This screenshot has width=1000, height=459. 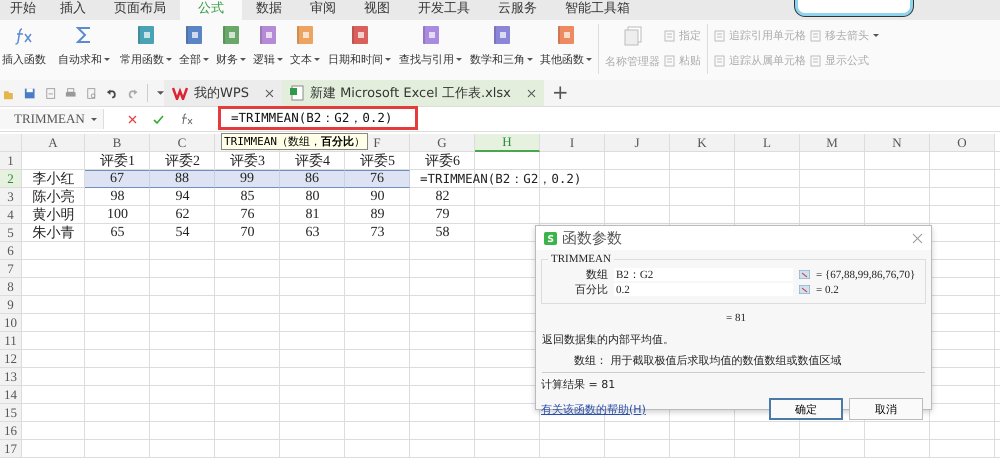 What do you see at coordinates (430, 47) in the screenshot?
I see `ribbon-button: 查找与引用` at bounding box center [430, 47].